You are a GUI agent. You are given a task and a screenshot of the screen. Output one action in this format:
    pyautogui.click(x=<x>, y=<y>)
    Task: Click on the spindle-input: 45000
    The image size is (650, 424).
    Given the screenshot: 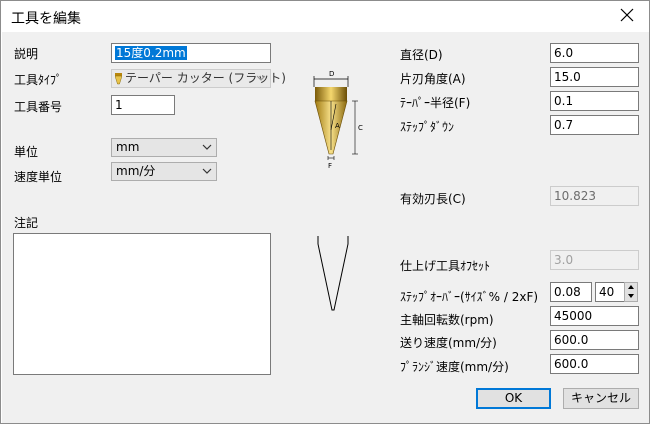 What is the action you would take?
    pyautogui.click(x=594, y=316)
    